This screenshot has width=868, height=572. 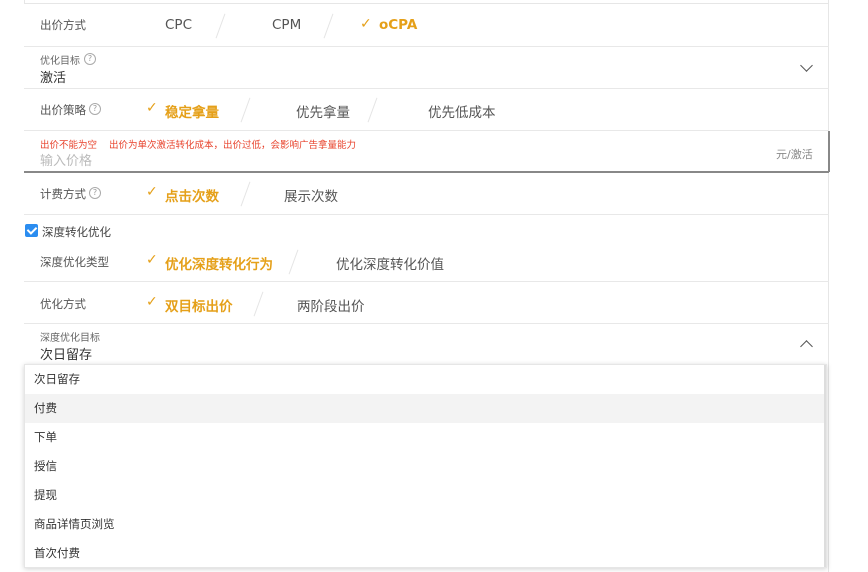 I want to click on dropdown-option: 商品详情页浏览, so click(x=425, y=524).